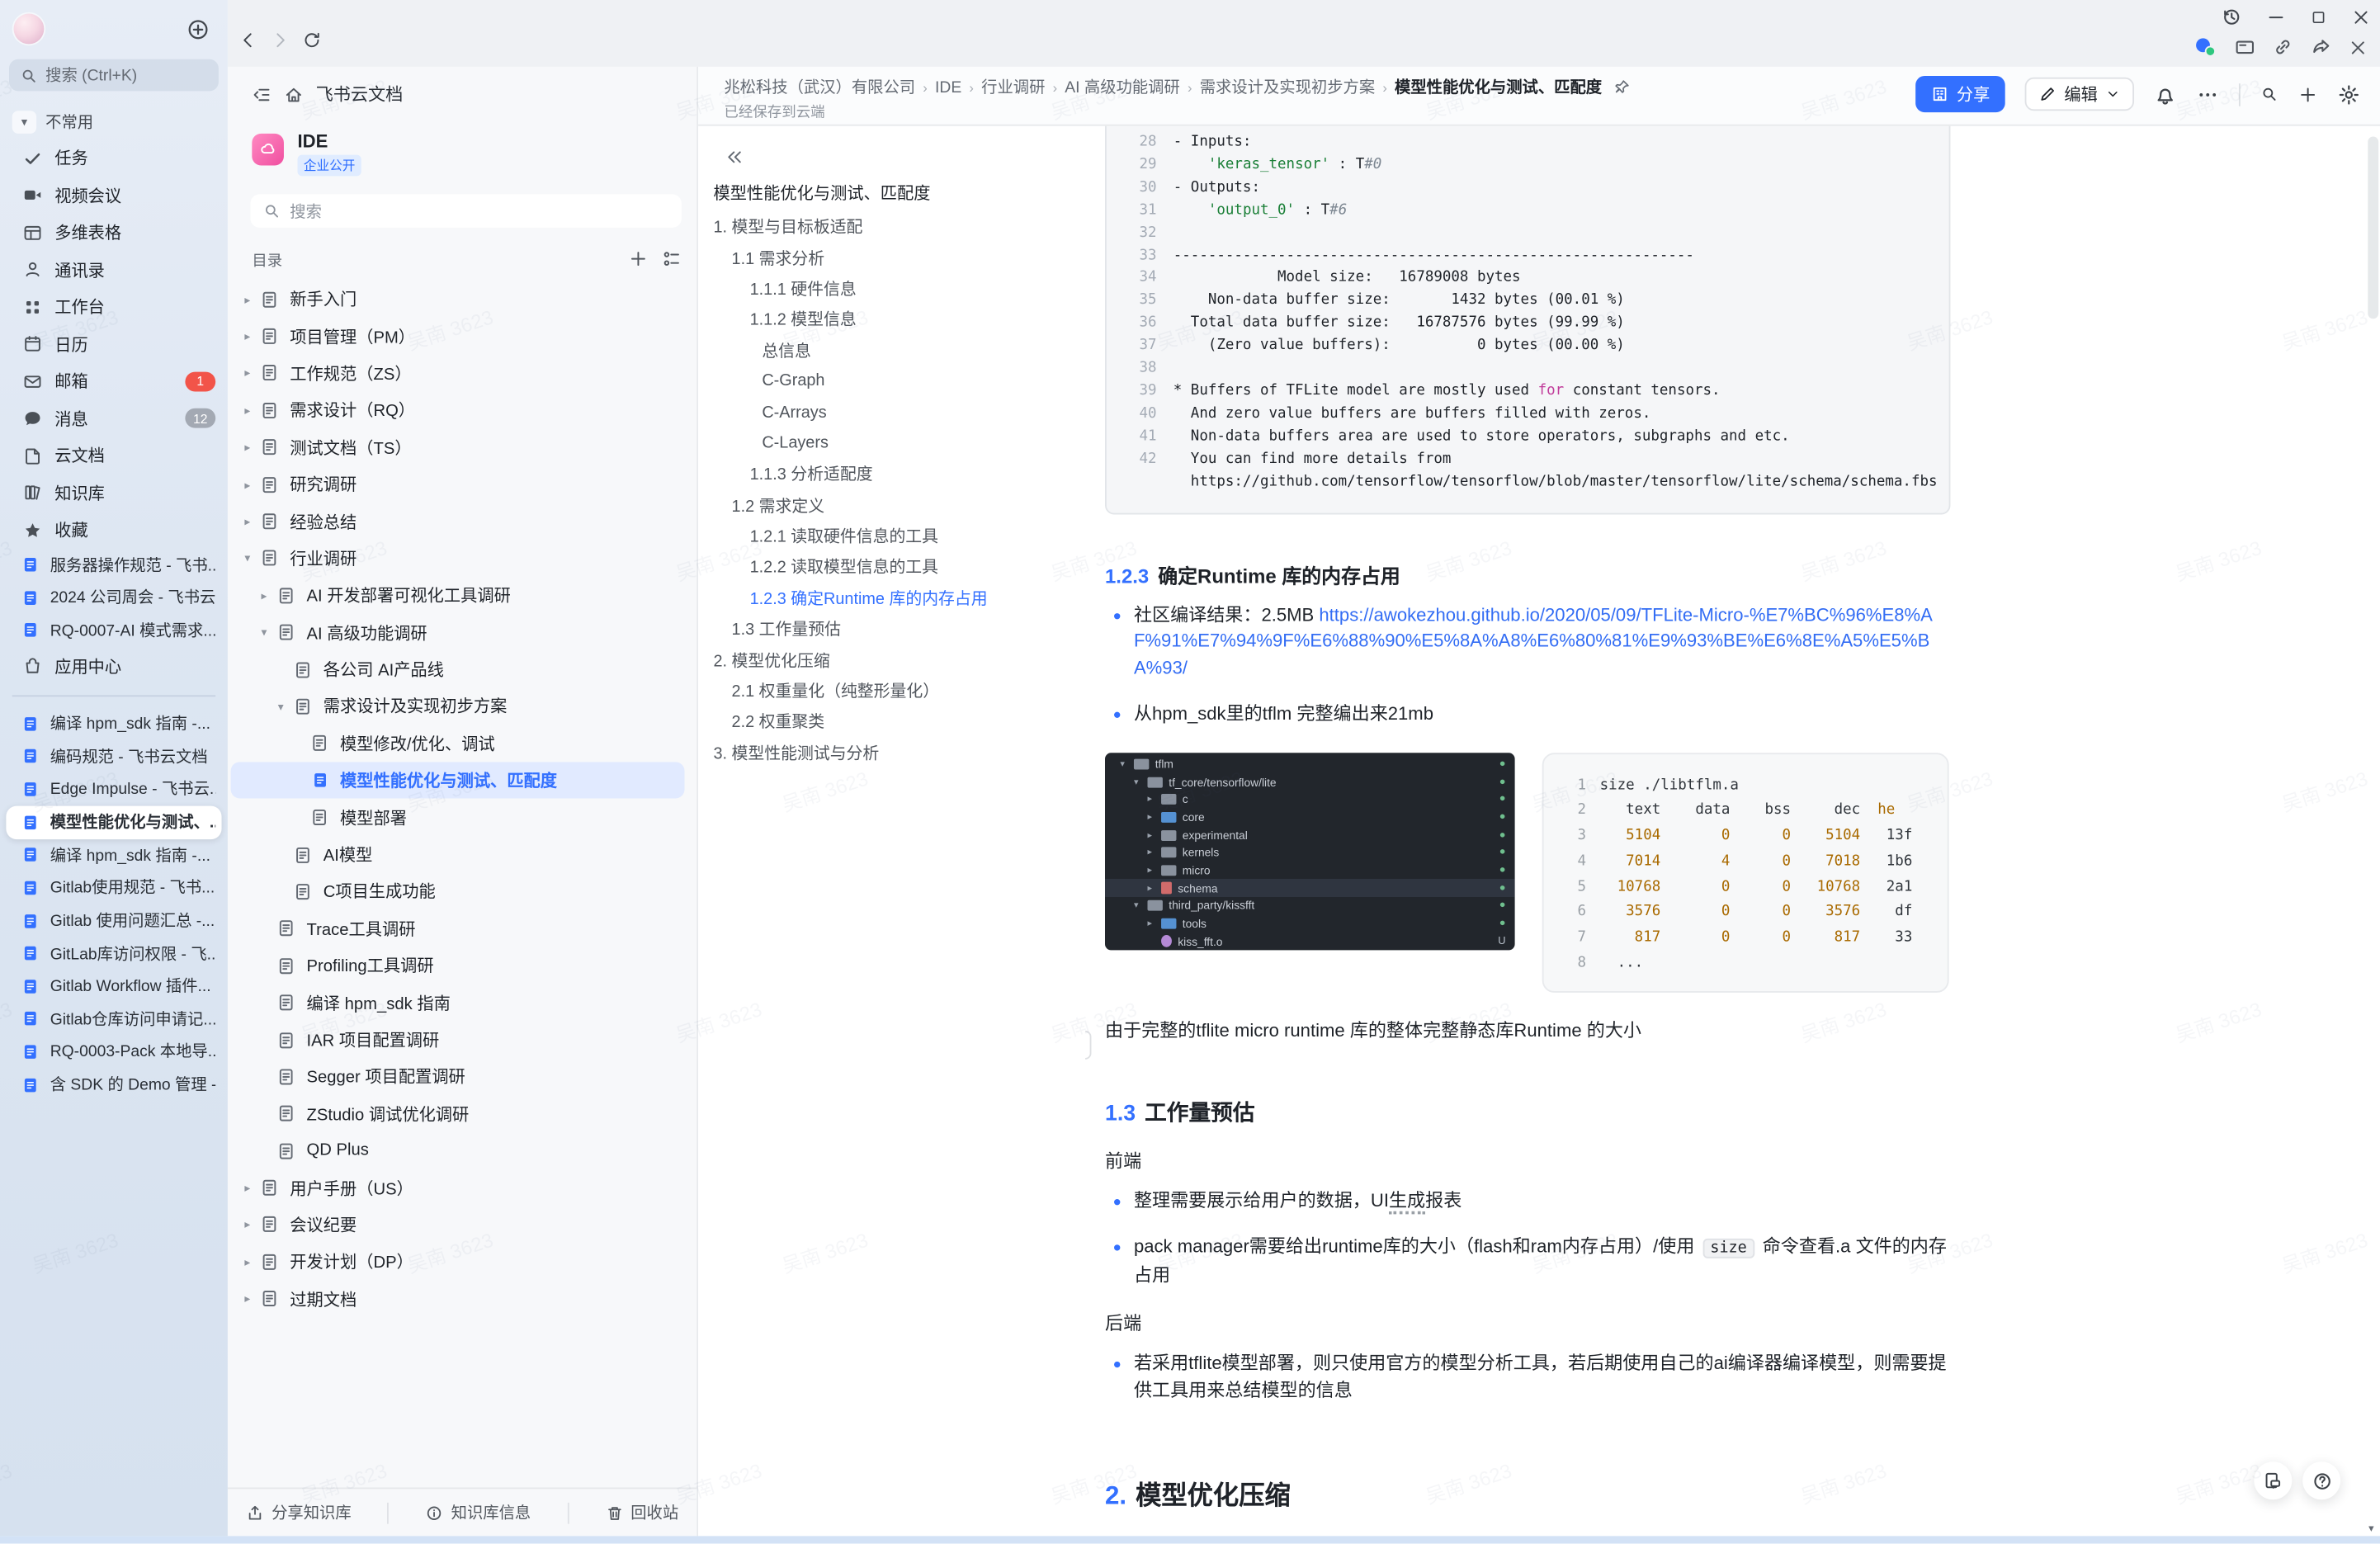 The width and height of the screenshot is (2380, 1544). I want to click on tree-item: ▾ 行业调研, so click(458, 559).